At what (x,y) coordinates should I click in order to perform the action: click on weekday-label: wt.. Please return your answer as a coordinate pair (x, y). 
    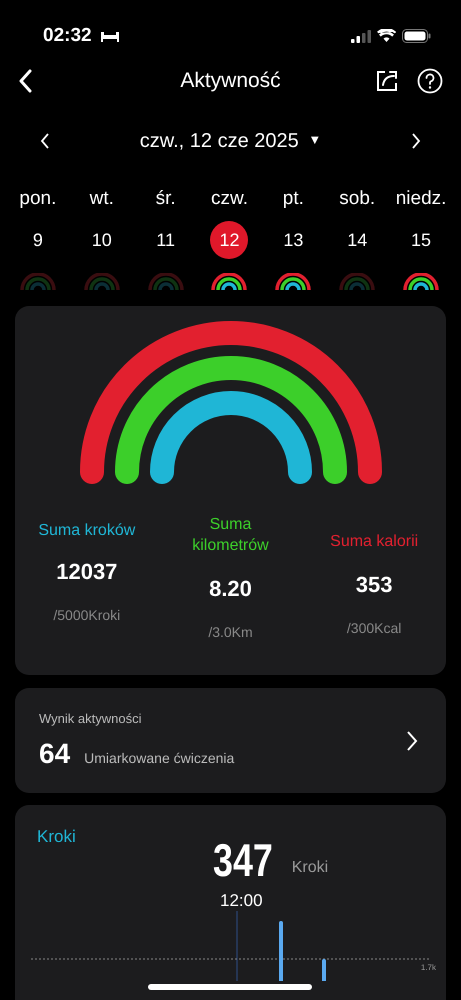
    Looking at the image, I should click on (102, 199).